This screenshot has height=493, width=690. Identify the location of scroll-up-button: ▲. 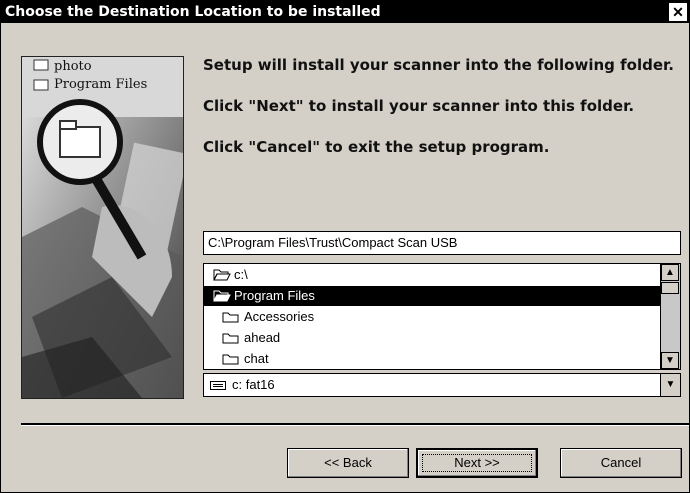
(670, 272).